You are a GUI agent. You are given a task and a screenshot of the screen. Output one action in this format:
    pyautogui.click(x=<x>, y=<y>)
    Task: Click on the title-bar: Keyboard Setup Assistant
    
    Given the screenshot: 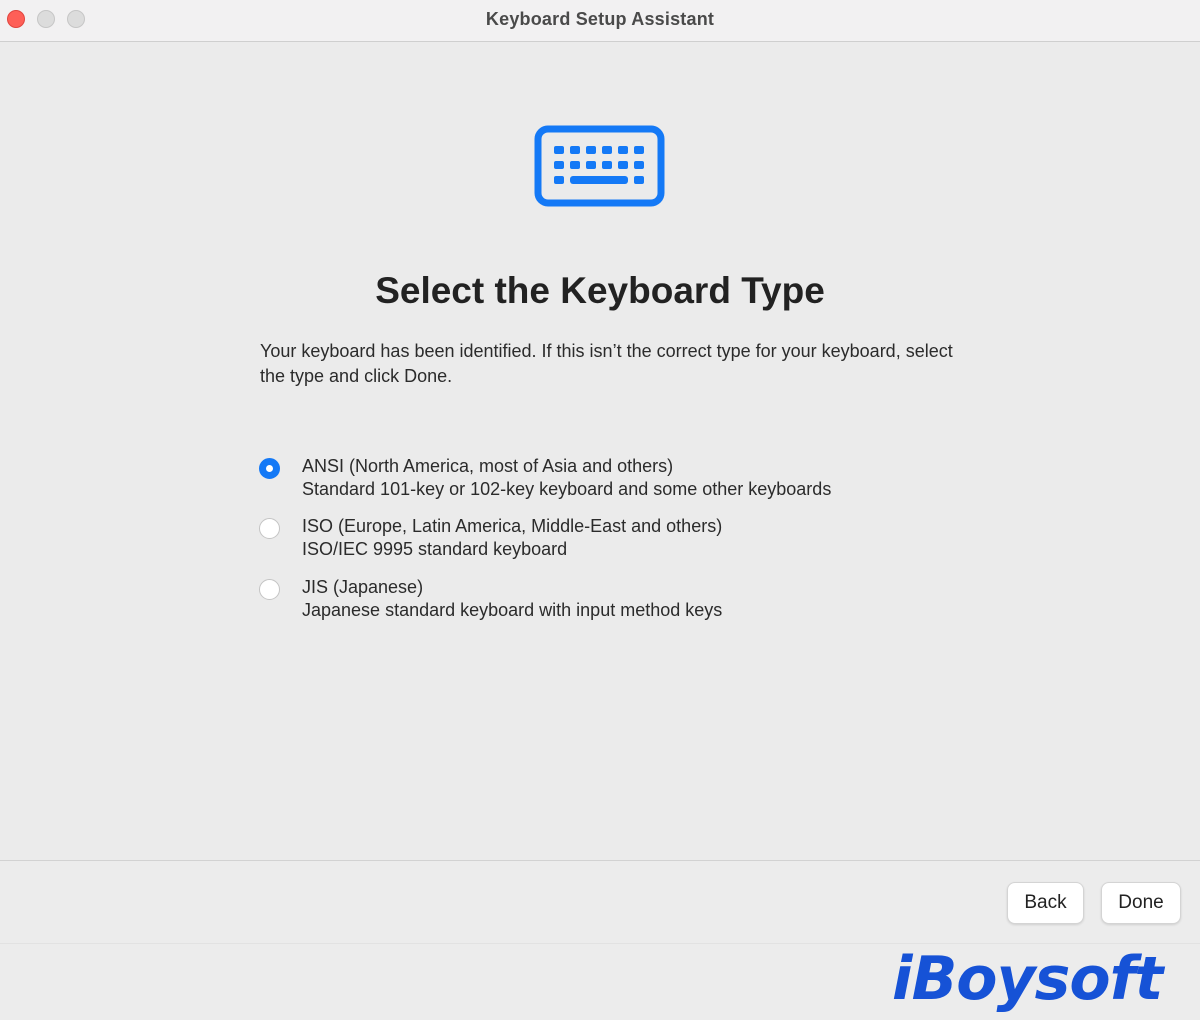 What is the action you would take?
    pyautogui.click(x=600, y=21)
    